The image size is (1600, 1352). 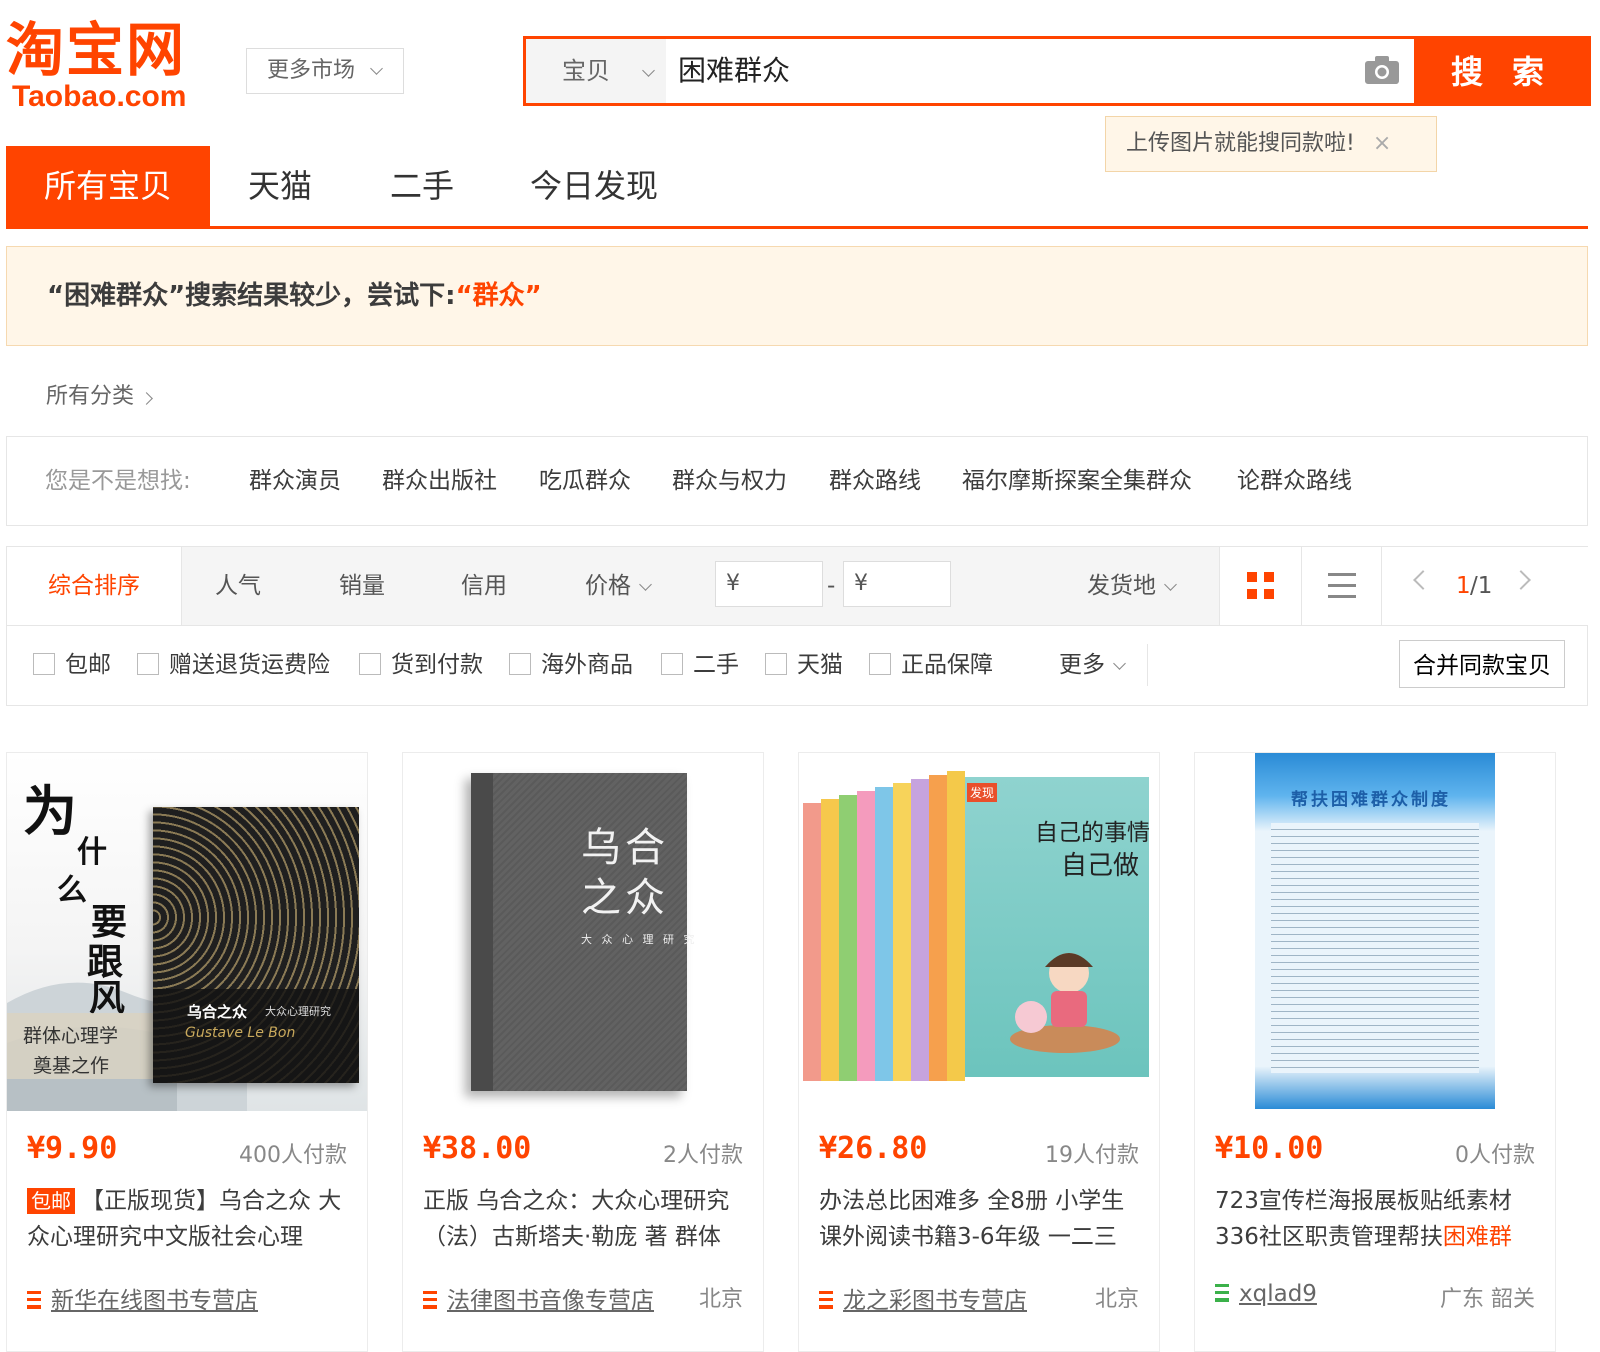 I want to click on filter-more-dropdown: 更多, so click(x=1092, y=665).